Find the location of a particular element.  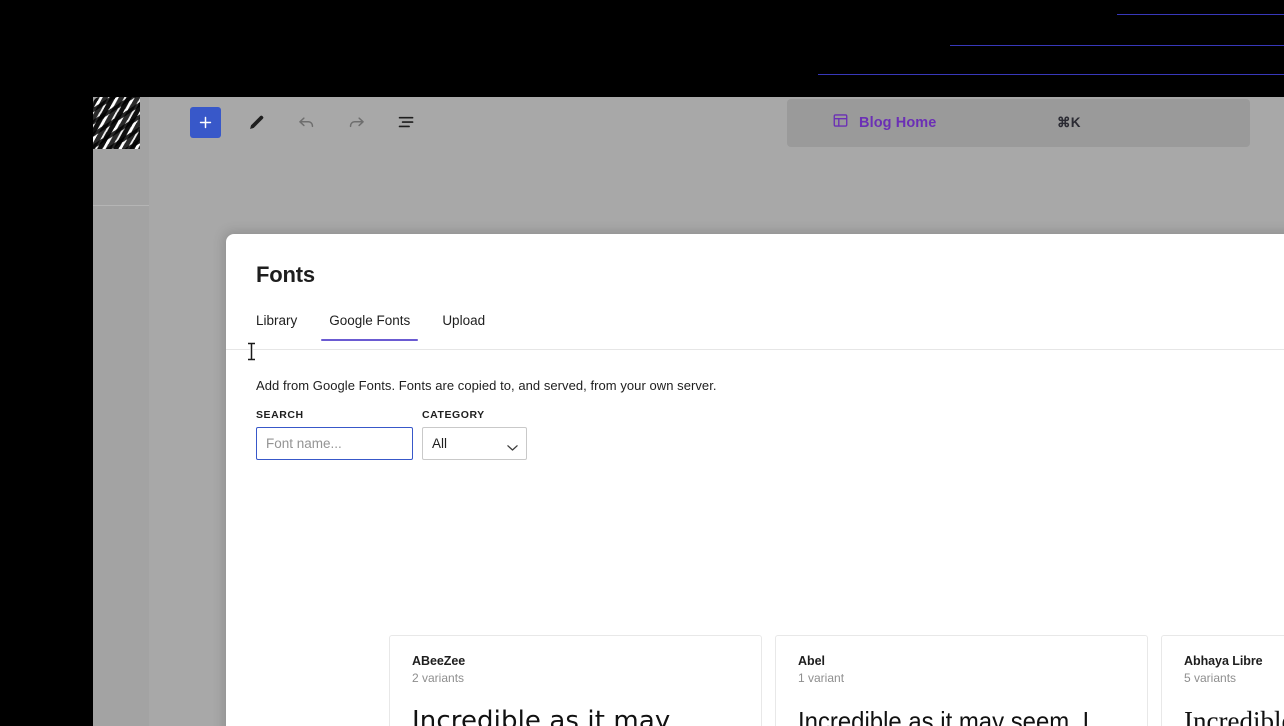

editor-left-rail is located at coordinates (121, 411).